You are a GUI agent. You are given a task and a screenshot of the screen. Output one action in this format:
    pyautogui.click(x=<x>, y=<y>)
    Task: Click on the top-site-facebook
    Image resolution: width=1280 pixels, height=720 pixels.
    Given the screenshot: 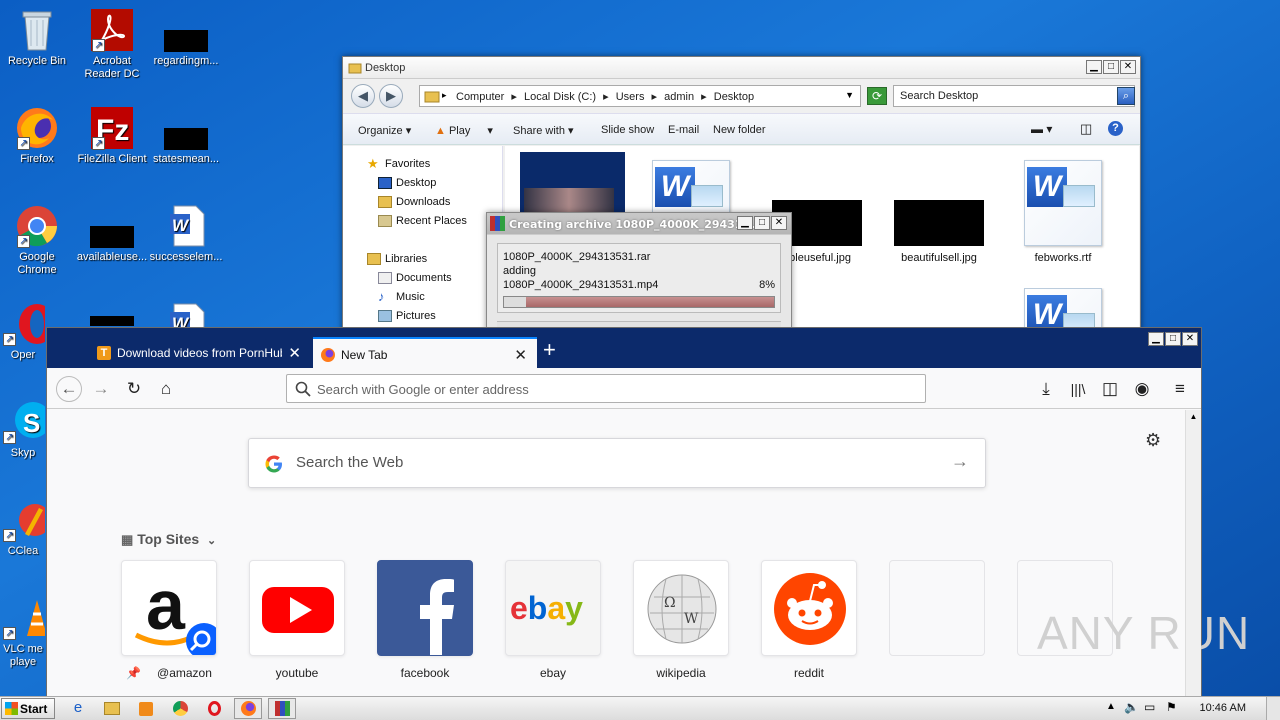 What is the action you would take?
    pyautogui.click(x=425, y=608)
    